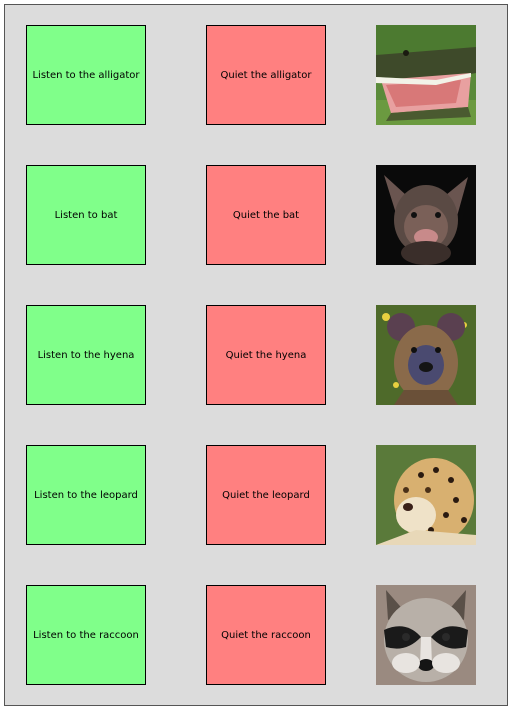 Image resolution: width=512 pixels, height=712 pixels. I want to click on listen-hyena-button: Listen to the hyena, so click(86, 355).